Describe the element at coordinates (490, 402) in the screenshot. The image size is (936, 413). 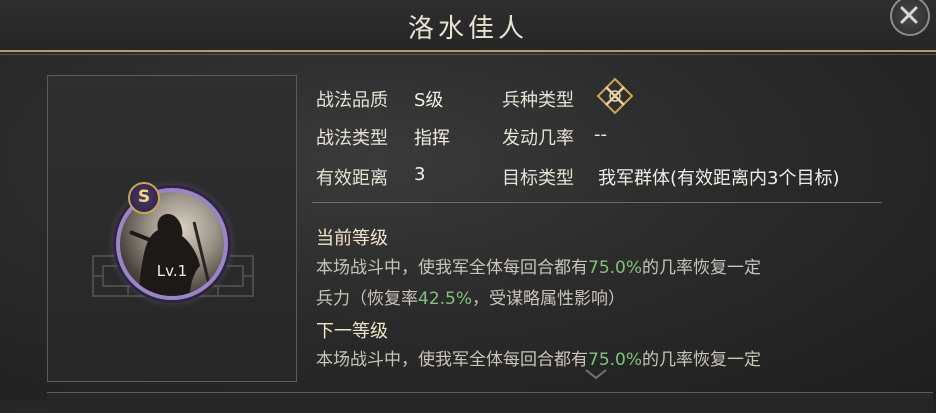
I see `bottom-panel` at that location.